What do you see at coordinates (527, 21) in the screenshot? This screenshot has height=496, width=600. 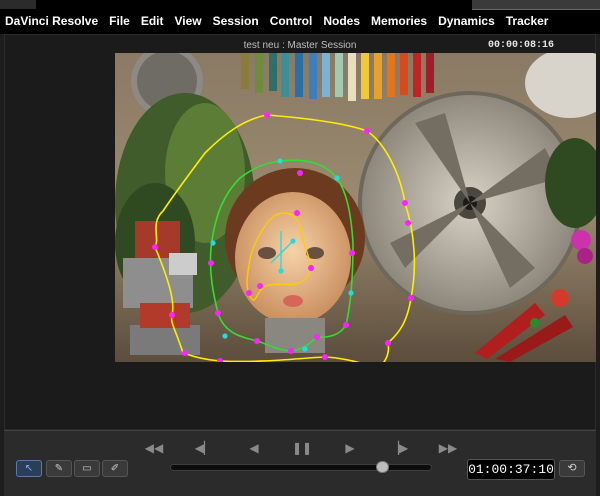 I see `menu-tracker: Tracker` at bounding box center [527, 21].